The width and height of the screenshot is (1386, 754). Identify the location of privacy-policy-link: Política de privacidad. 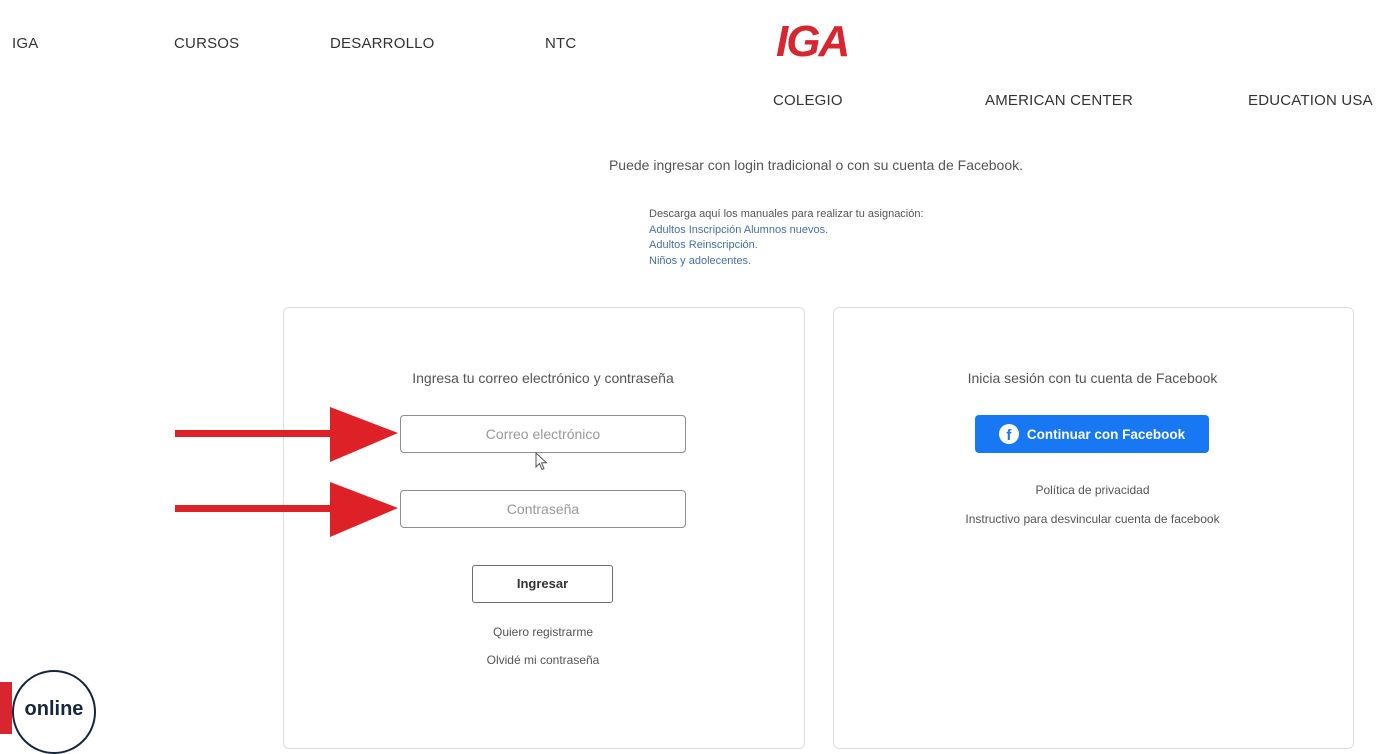
(1092, 490).